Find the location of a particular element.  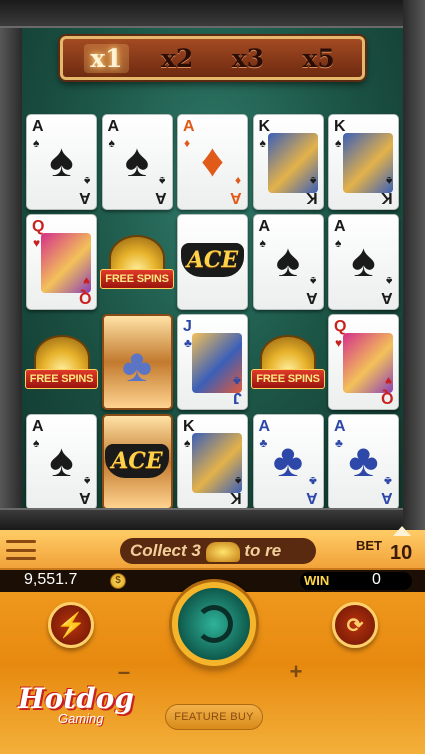

frame-top is located at coordinates (212, 14).